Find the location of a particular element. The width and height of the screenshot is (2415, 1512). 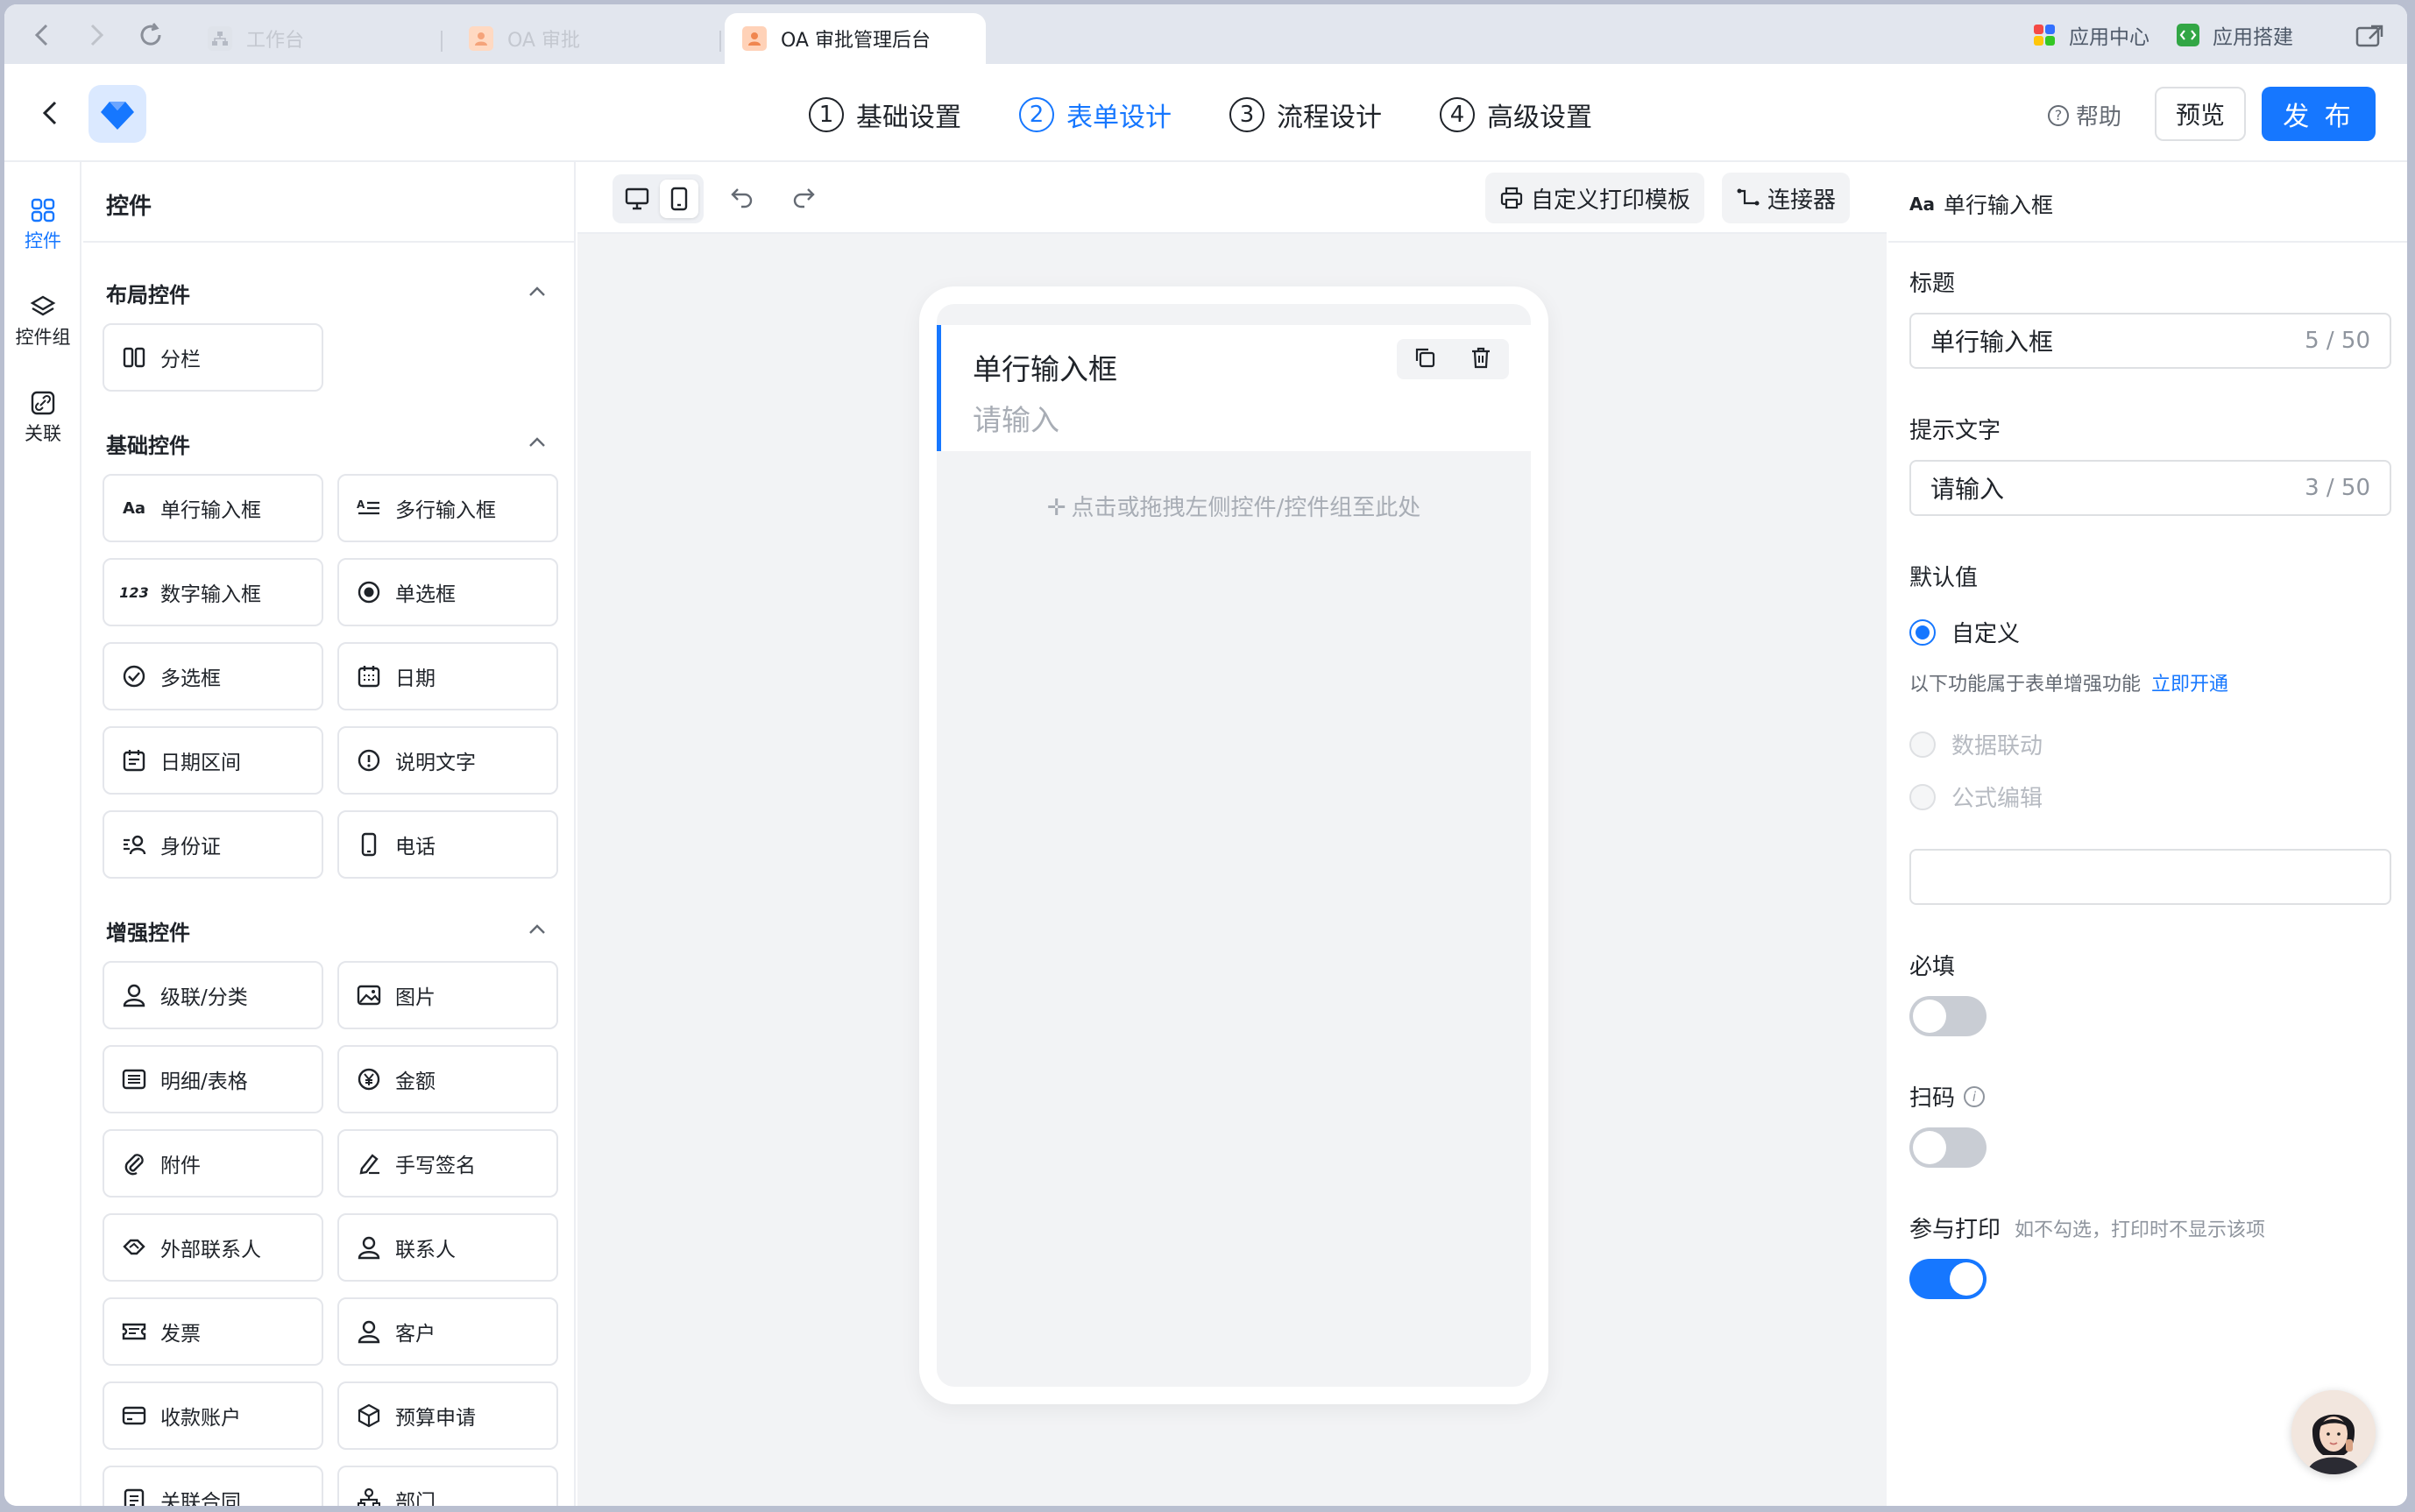

component-signature: 手写签名 is located at coordinates (447, 1164).